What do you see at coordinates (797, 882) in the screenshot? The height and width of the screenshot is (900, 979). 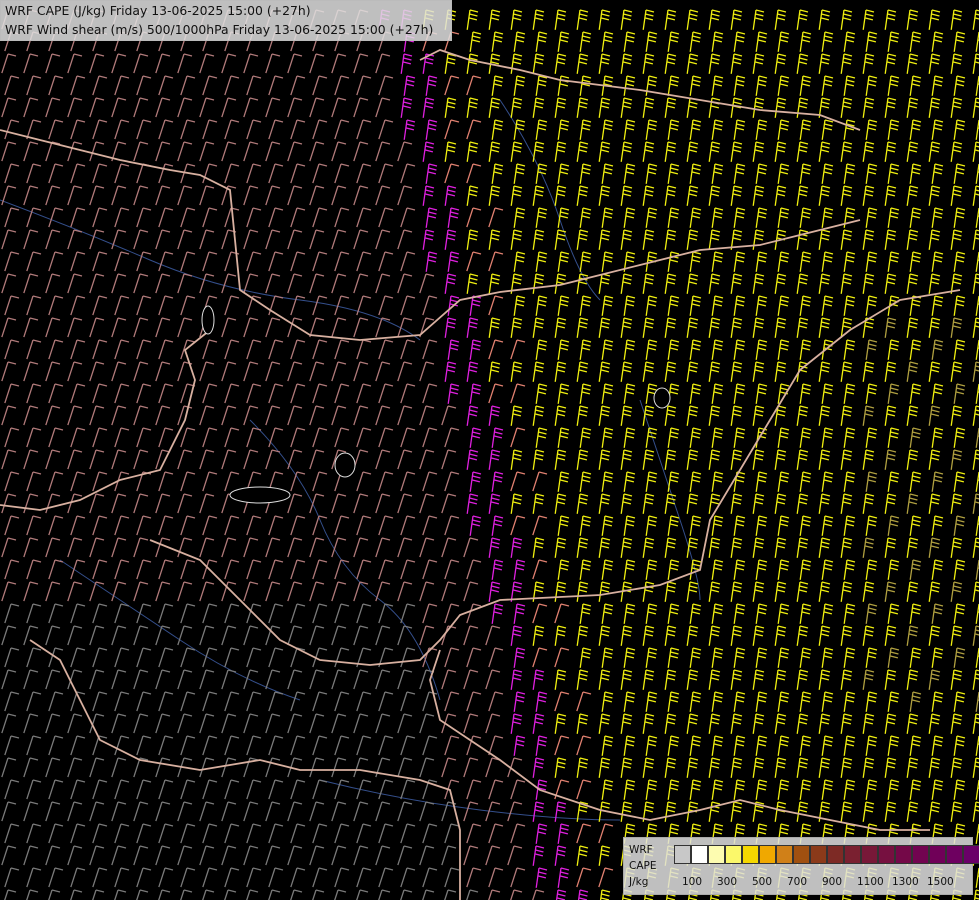 I see `legend-tick-label: 700` at bounding box center [797, 882].